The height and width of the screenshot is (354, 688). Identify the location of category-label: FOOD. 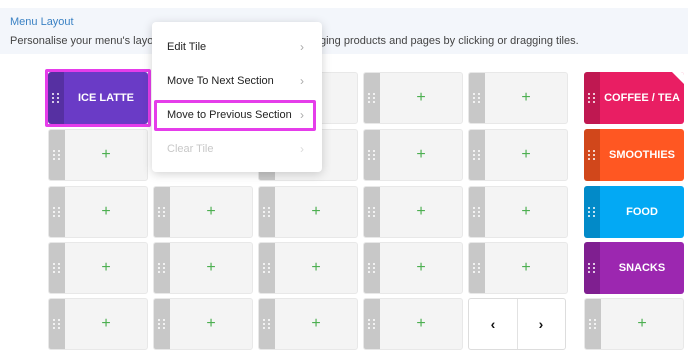
(642, 212).